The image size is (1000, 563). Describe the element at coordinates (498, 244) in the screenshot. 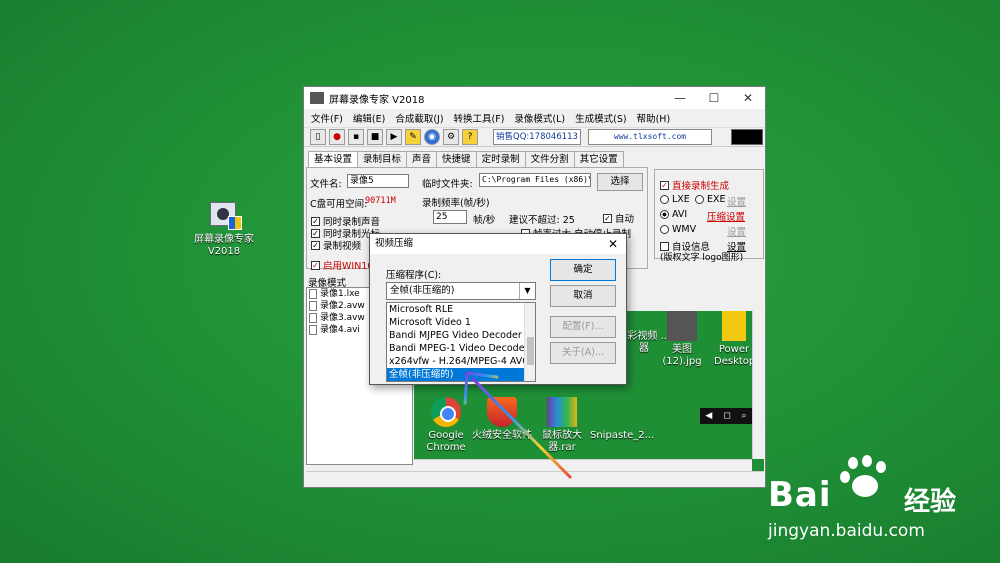

I see `dialog-title-bar: 视频压缩 ✕` at that location.